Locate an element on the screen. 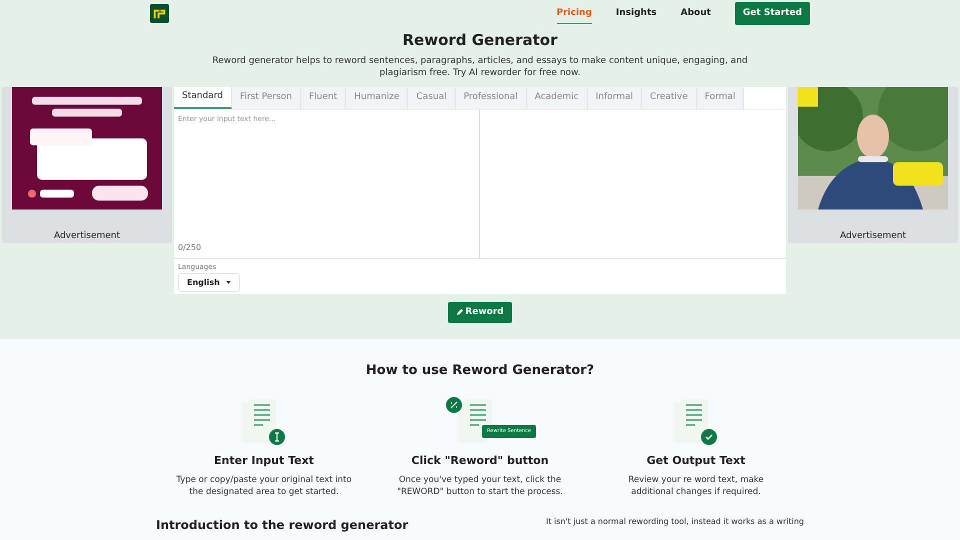  intro-title: Introduction to the reword generator is located at coordinates (282, 525).